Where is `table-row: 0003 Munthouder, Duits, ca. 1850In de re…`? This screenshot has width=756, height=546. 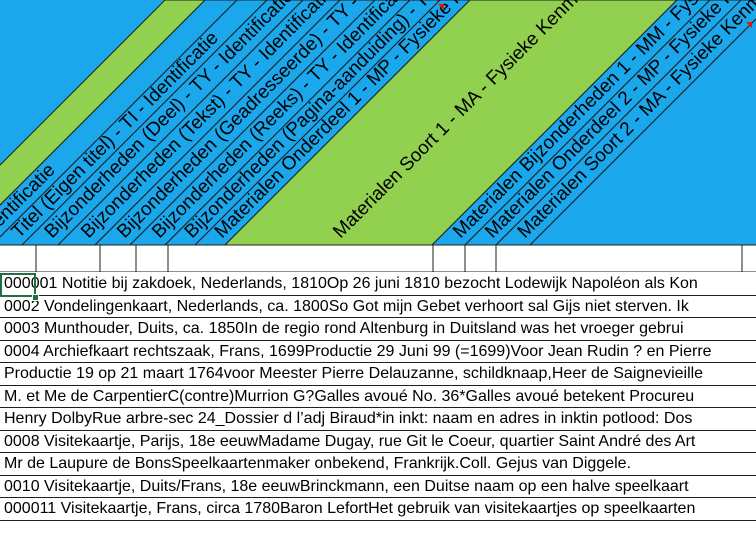 table-row: 0003 Munthouder, Duits, ca. 1850In de re… is located at coordinates (378, 329).